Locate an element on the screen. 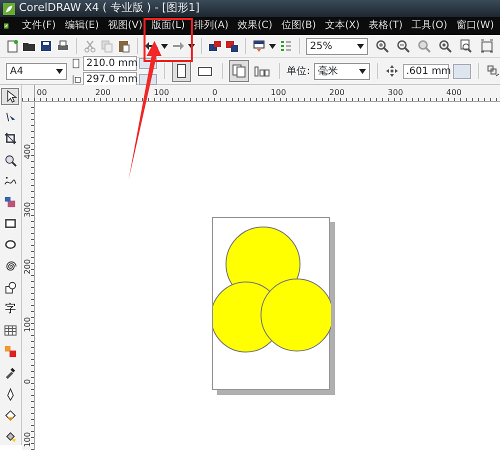  zoom-selected-icon is located at coordinates (424, 46).